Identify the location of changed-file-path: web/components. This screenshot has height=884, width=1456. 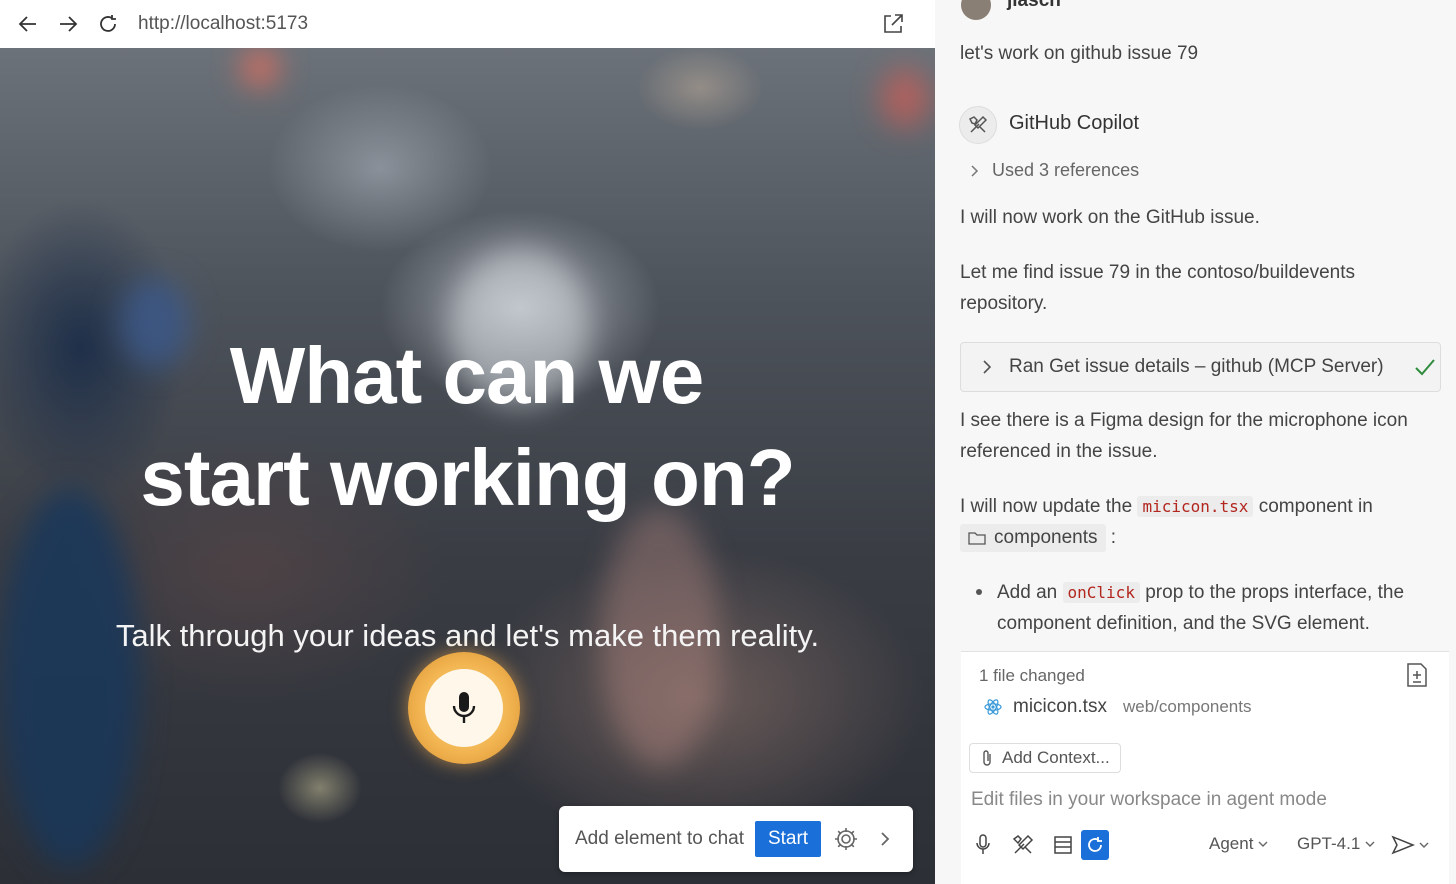
(1187, 706).